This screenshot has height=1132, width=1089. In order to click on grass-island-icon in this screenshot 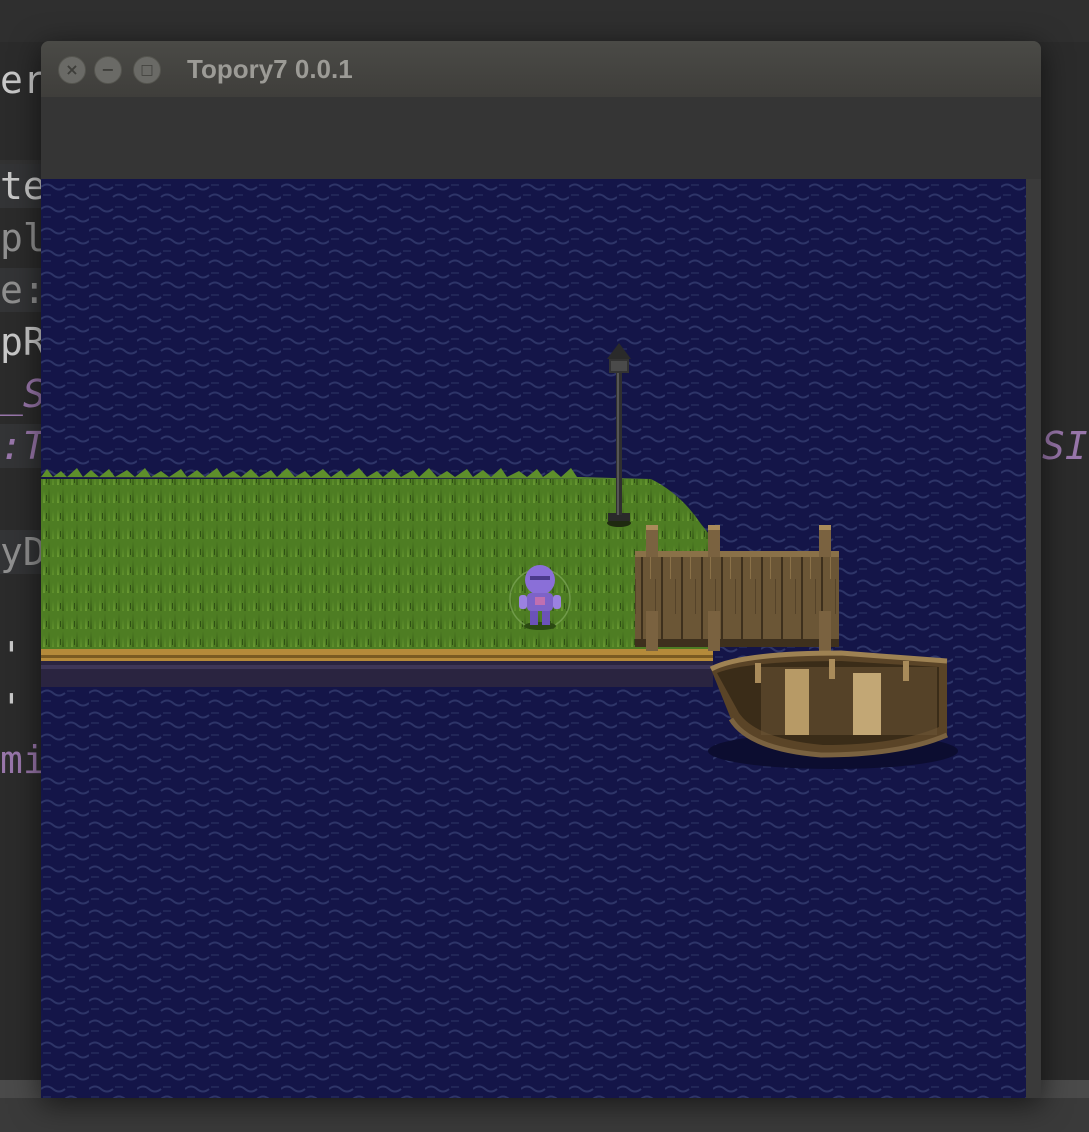, I will do `click(377, 577)`.